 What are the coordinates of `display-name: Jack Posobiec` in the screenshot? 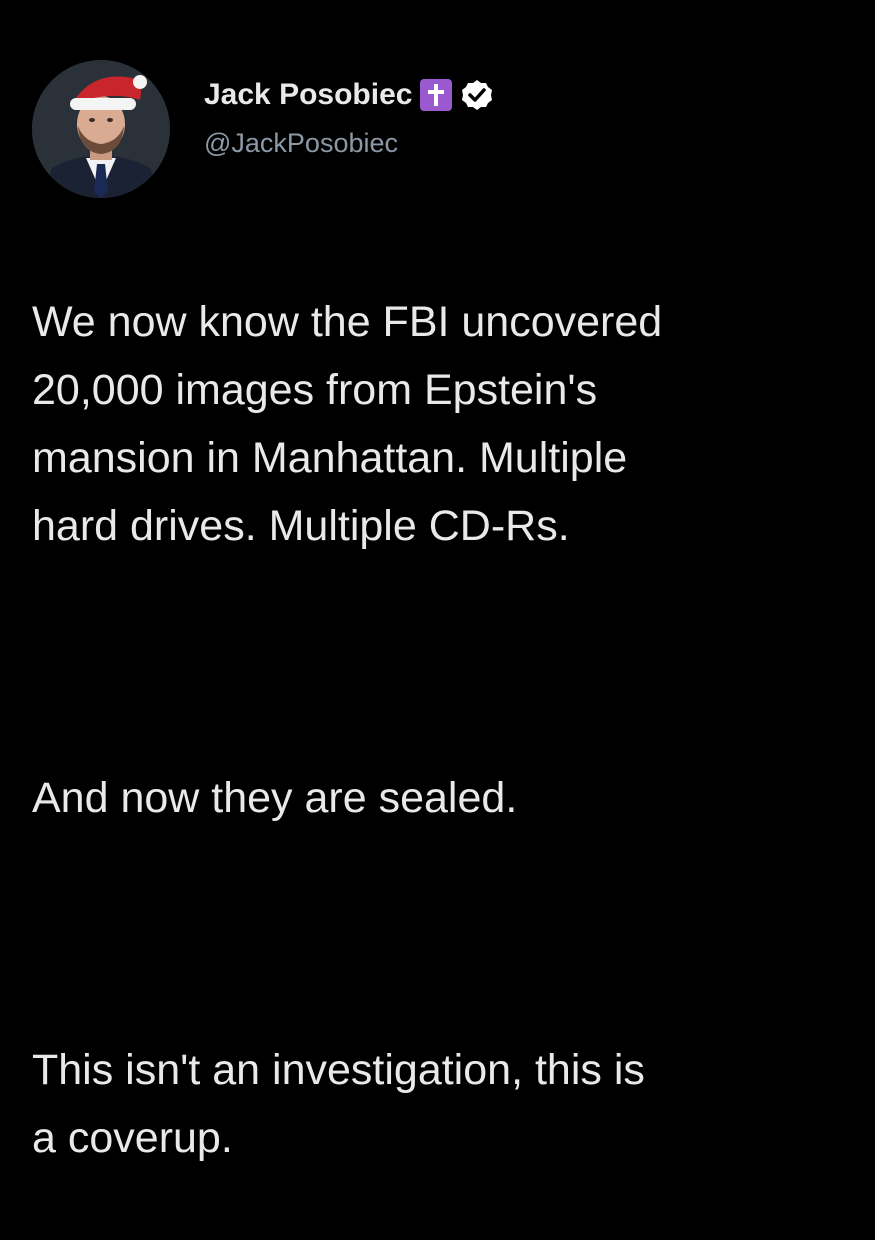 It's located at (308, 95).